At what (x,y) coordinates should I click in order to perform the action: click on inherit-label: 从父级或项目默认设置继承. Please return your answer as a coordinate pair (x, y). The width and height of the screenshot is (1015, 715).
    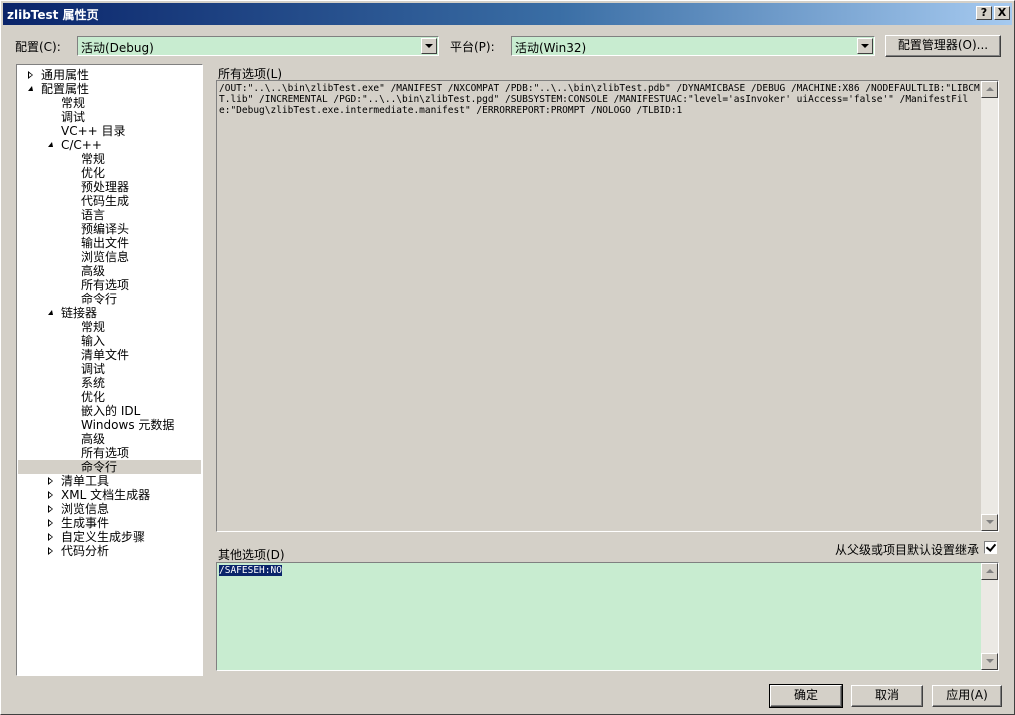
    Looking at the image, I should click on (907, 550).